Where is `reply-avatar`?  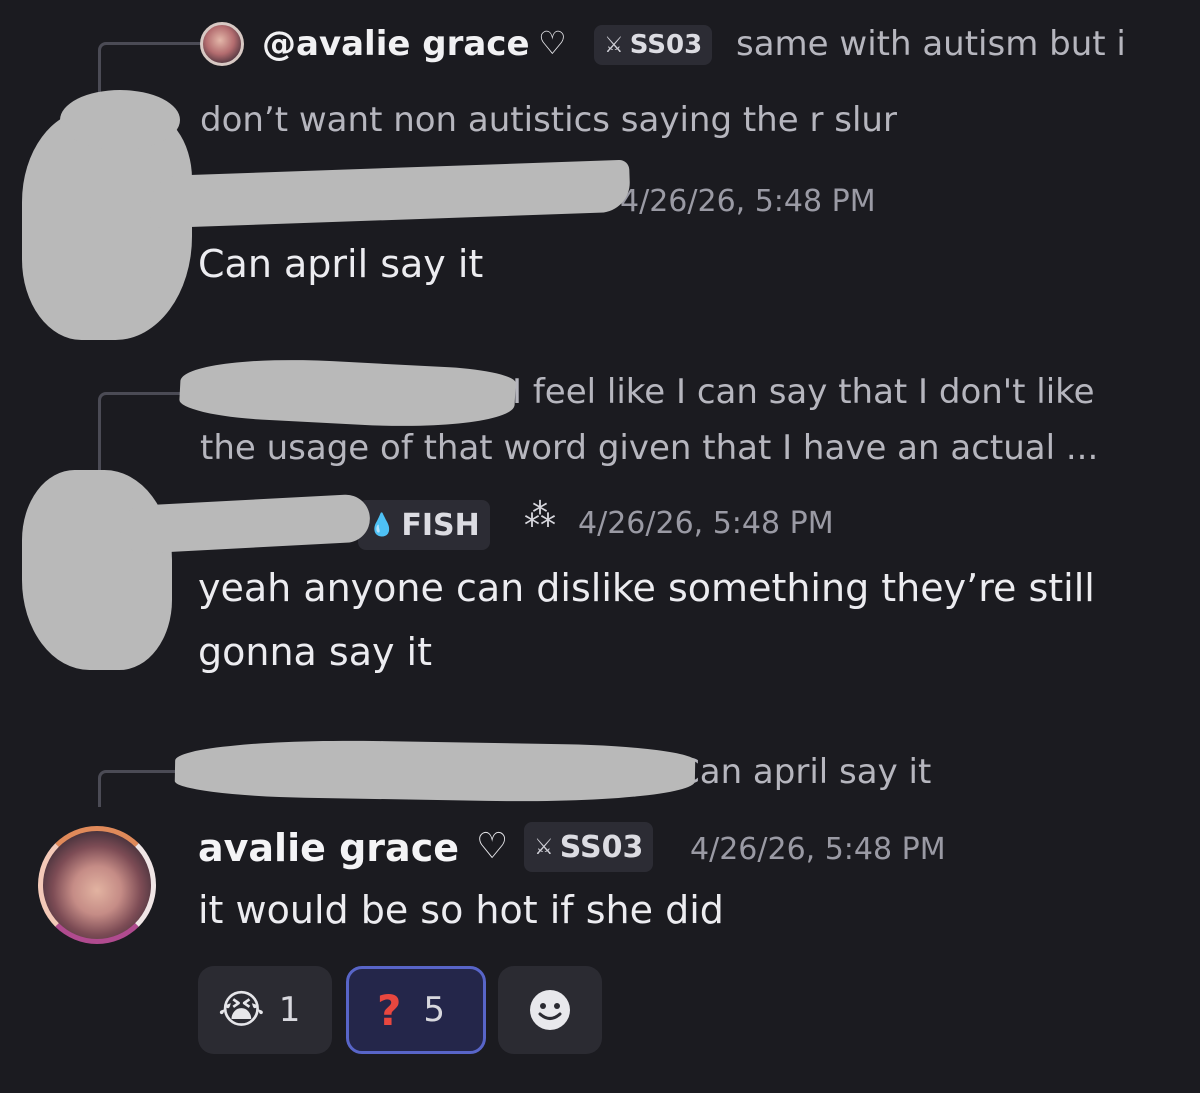
reply-avatar is located at coordinates (222, 44).